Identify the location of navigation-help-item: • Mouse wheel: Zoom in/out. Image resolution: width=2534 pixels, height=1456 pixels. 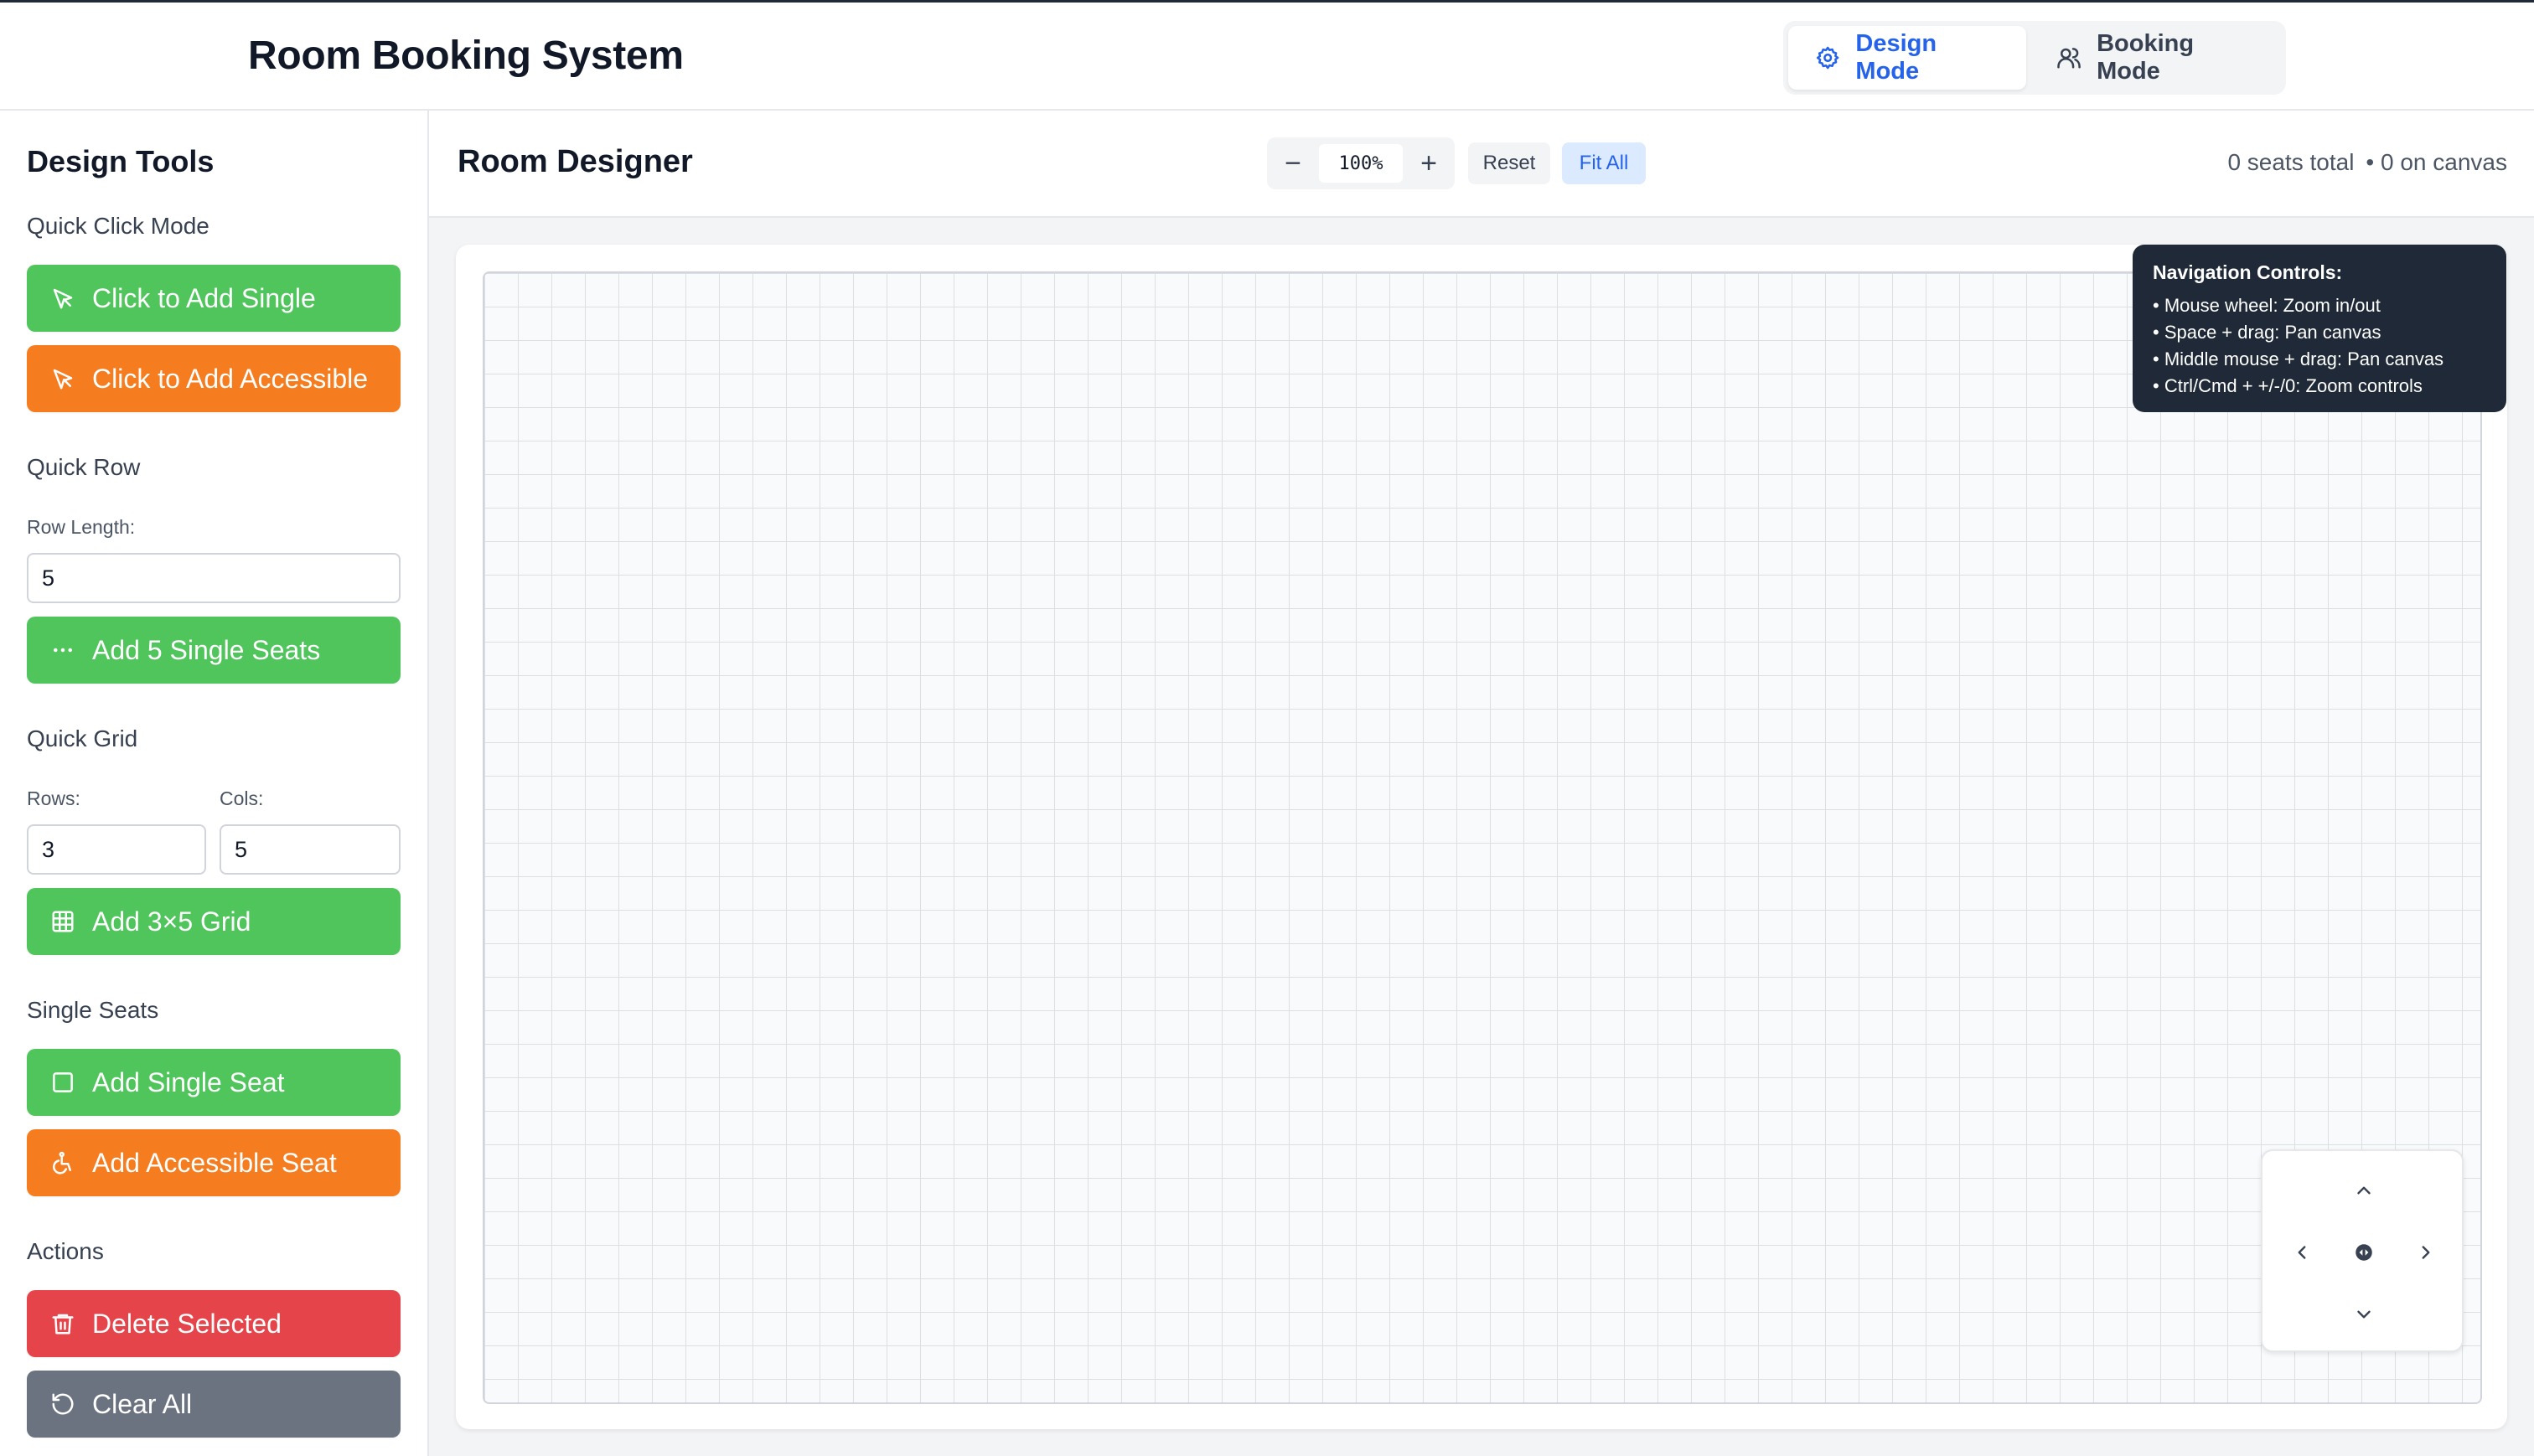
(2267, 305).